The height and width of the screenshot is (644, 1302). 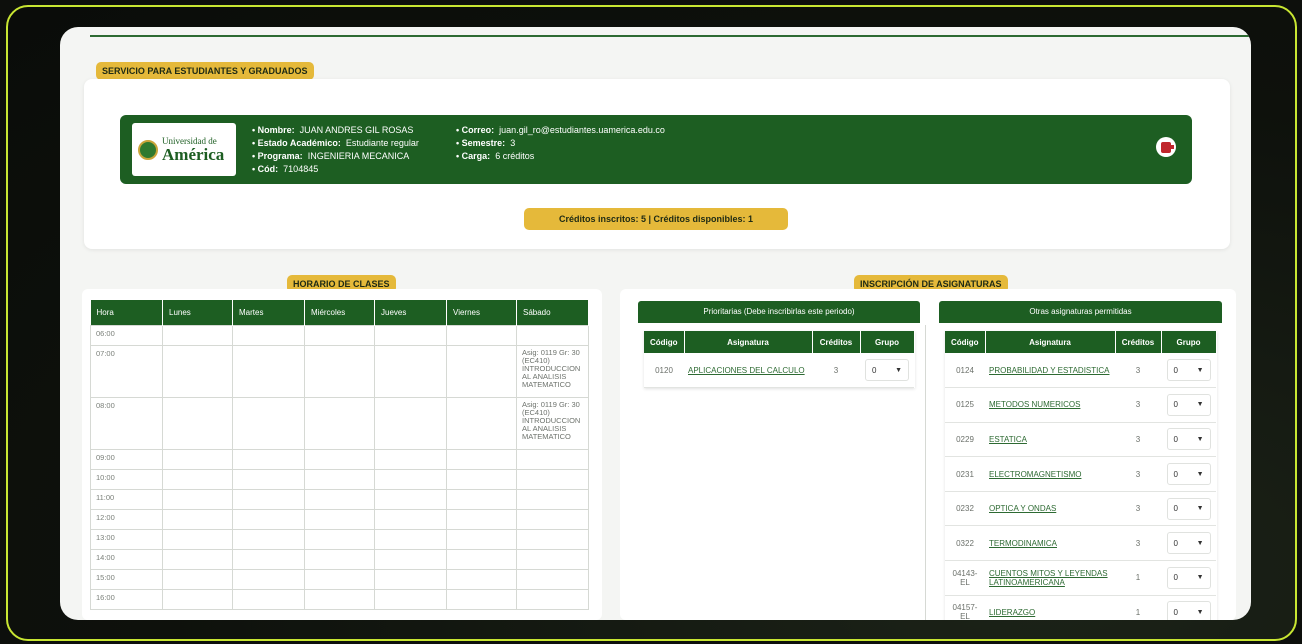 What do you see at coordinates (965, 578) in the screenshot?
I see `subject-code: 04143-EL` at bounding box center [965, 578].